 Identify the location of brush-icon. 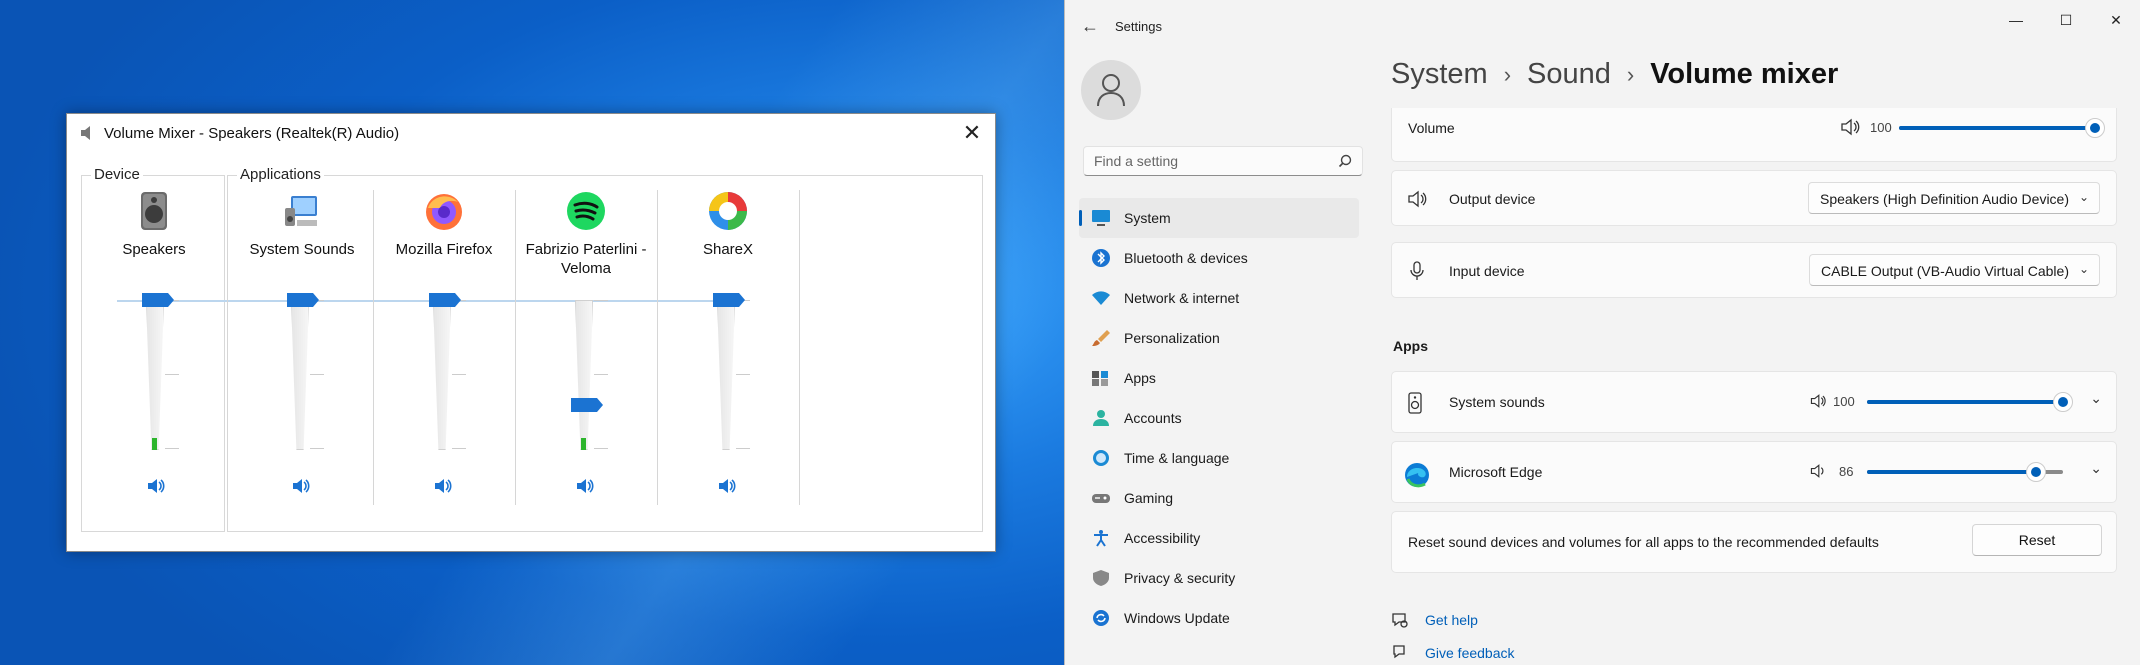
(1101, 338).